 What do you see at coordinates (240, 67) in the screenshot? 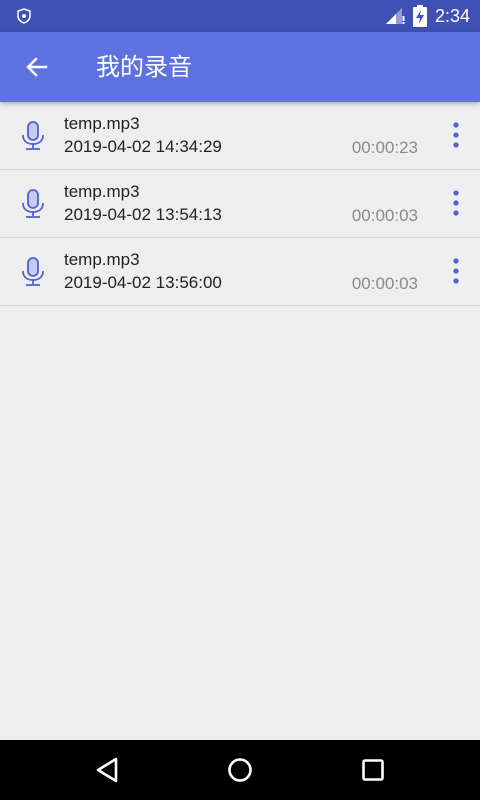
I see `app-bar: 我的录音` at bounding box center [240, 67].